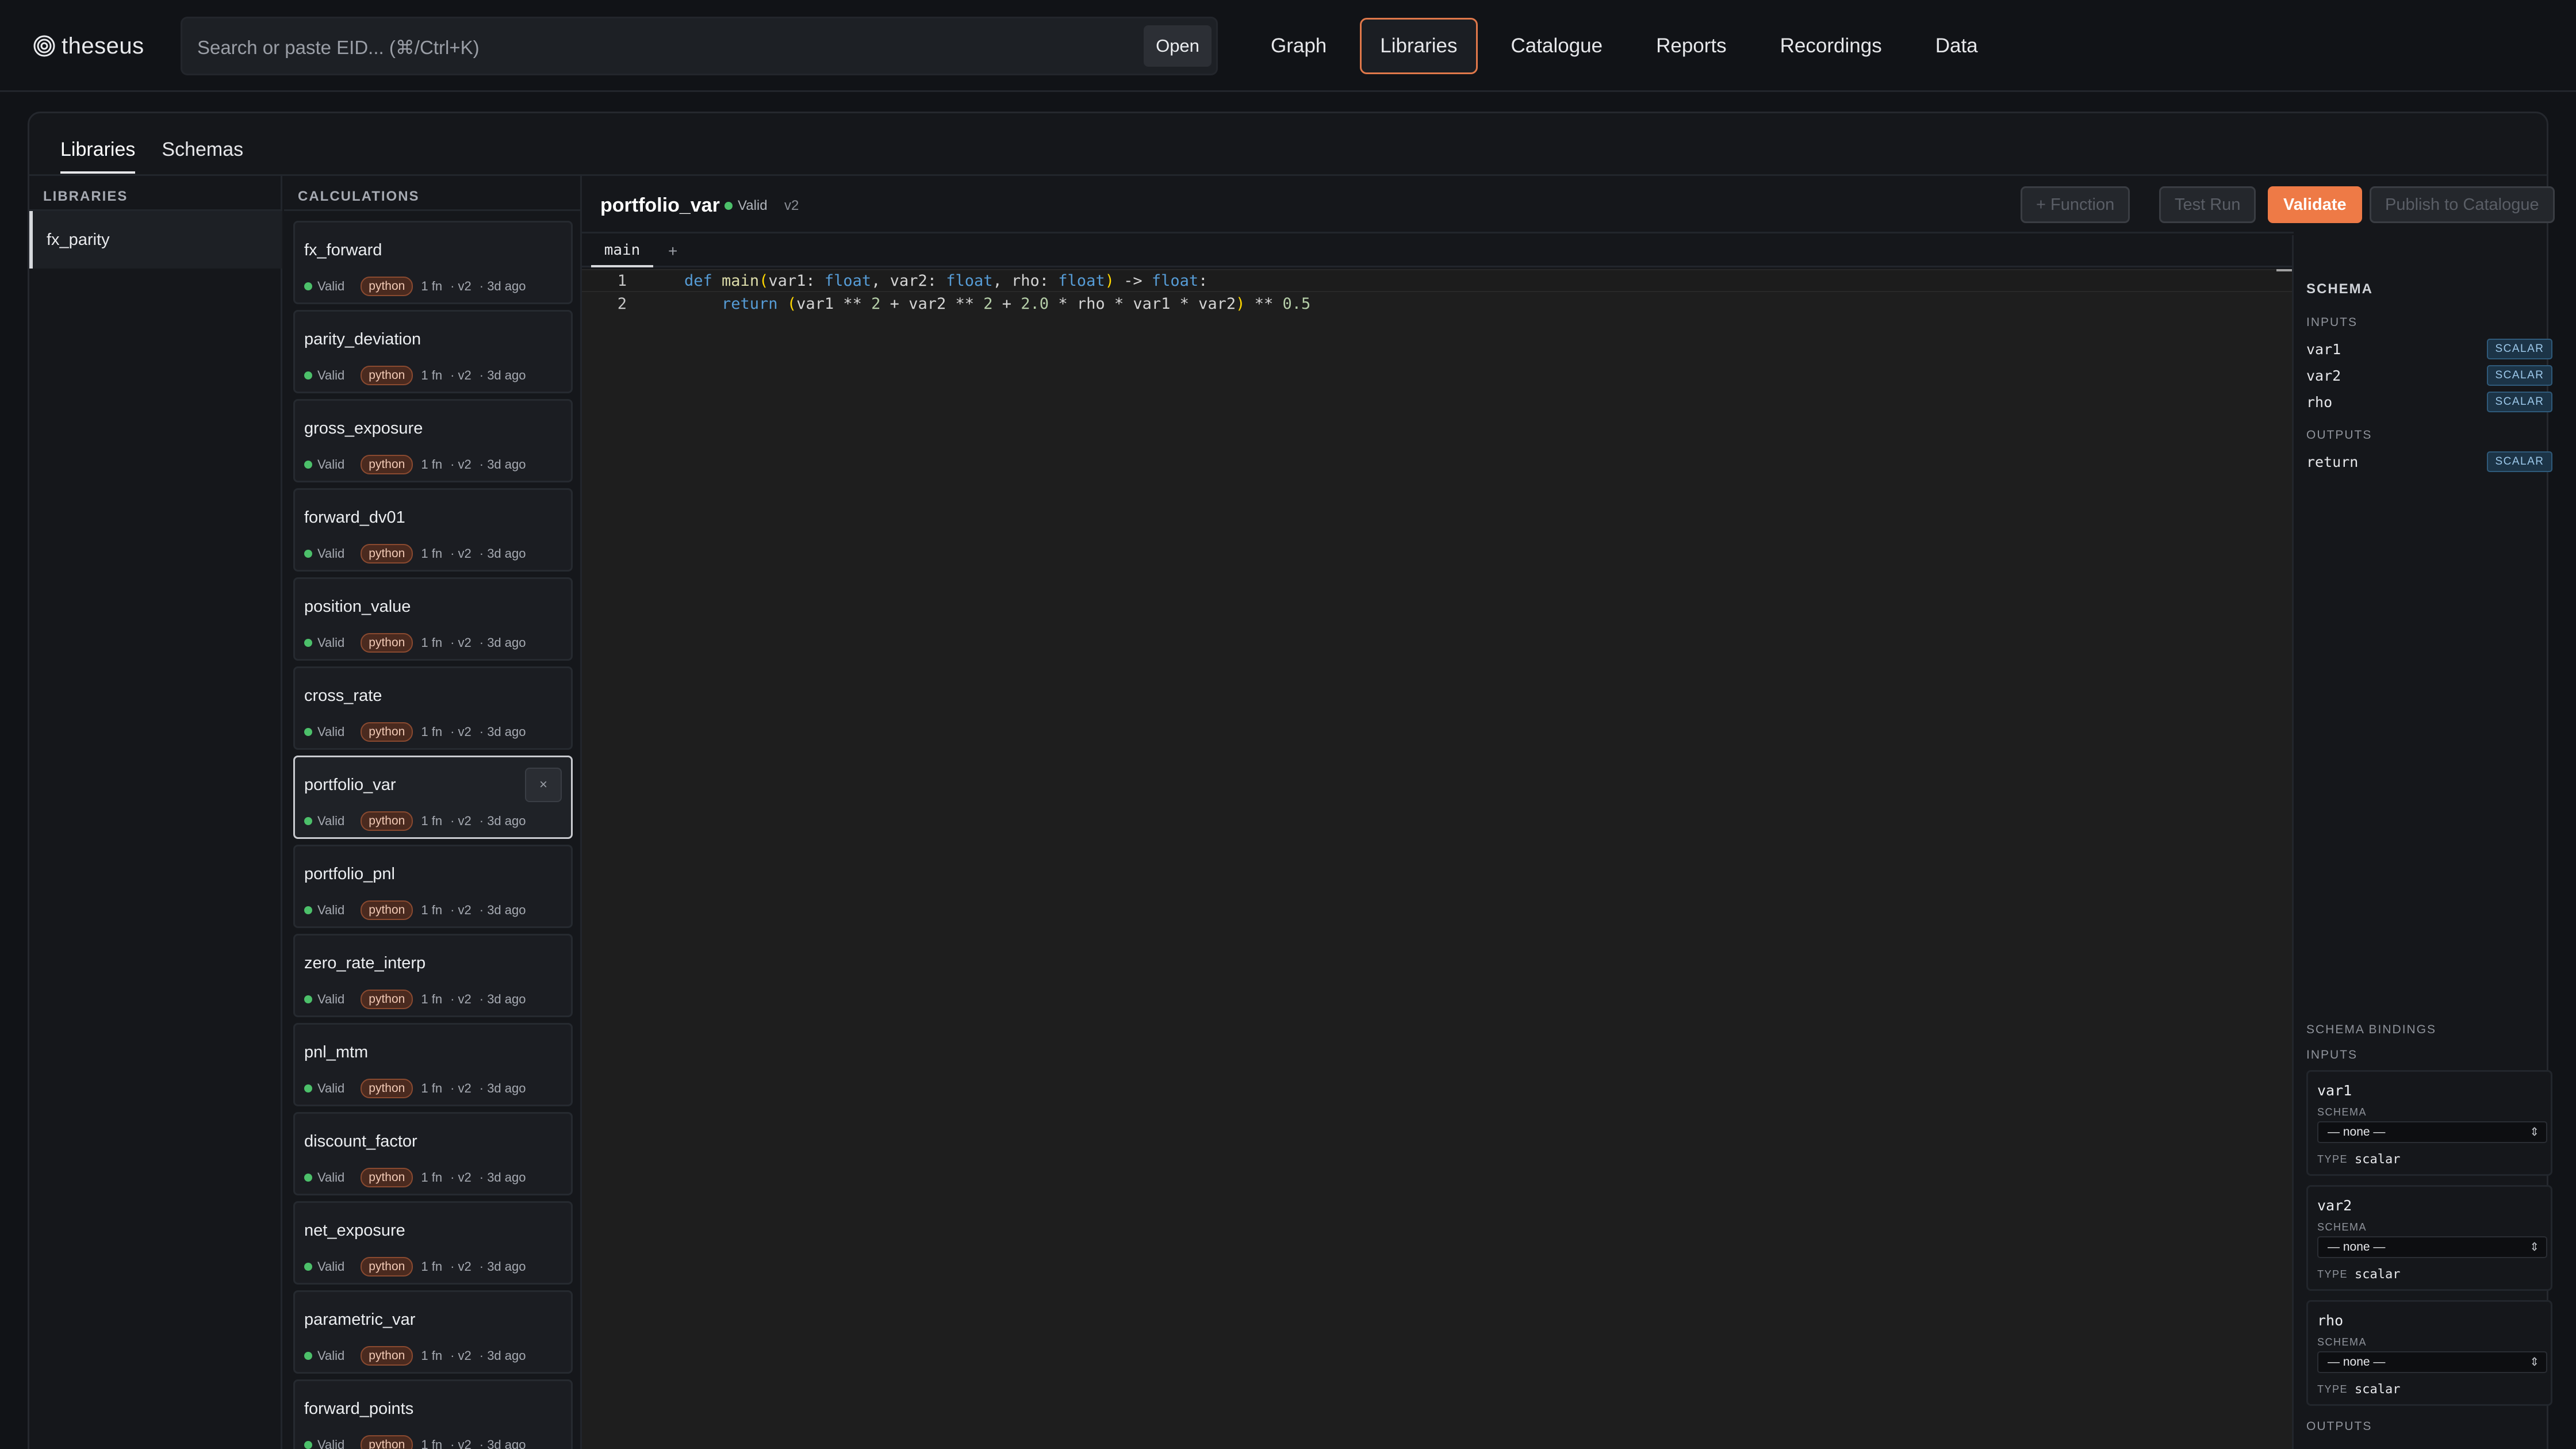 The width and height of the screenshot is (2576, 1449). I want to click on publish-to-catalogue-button: Publish to Catalogue, so click(2462, 204).